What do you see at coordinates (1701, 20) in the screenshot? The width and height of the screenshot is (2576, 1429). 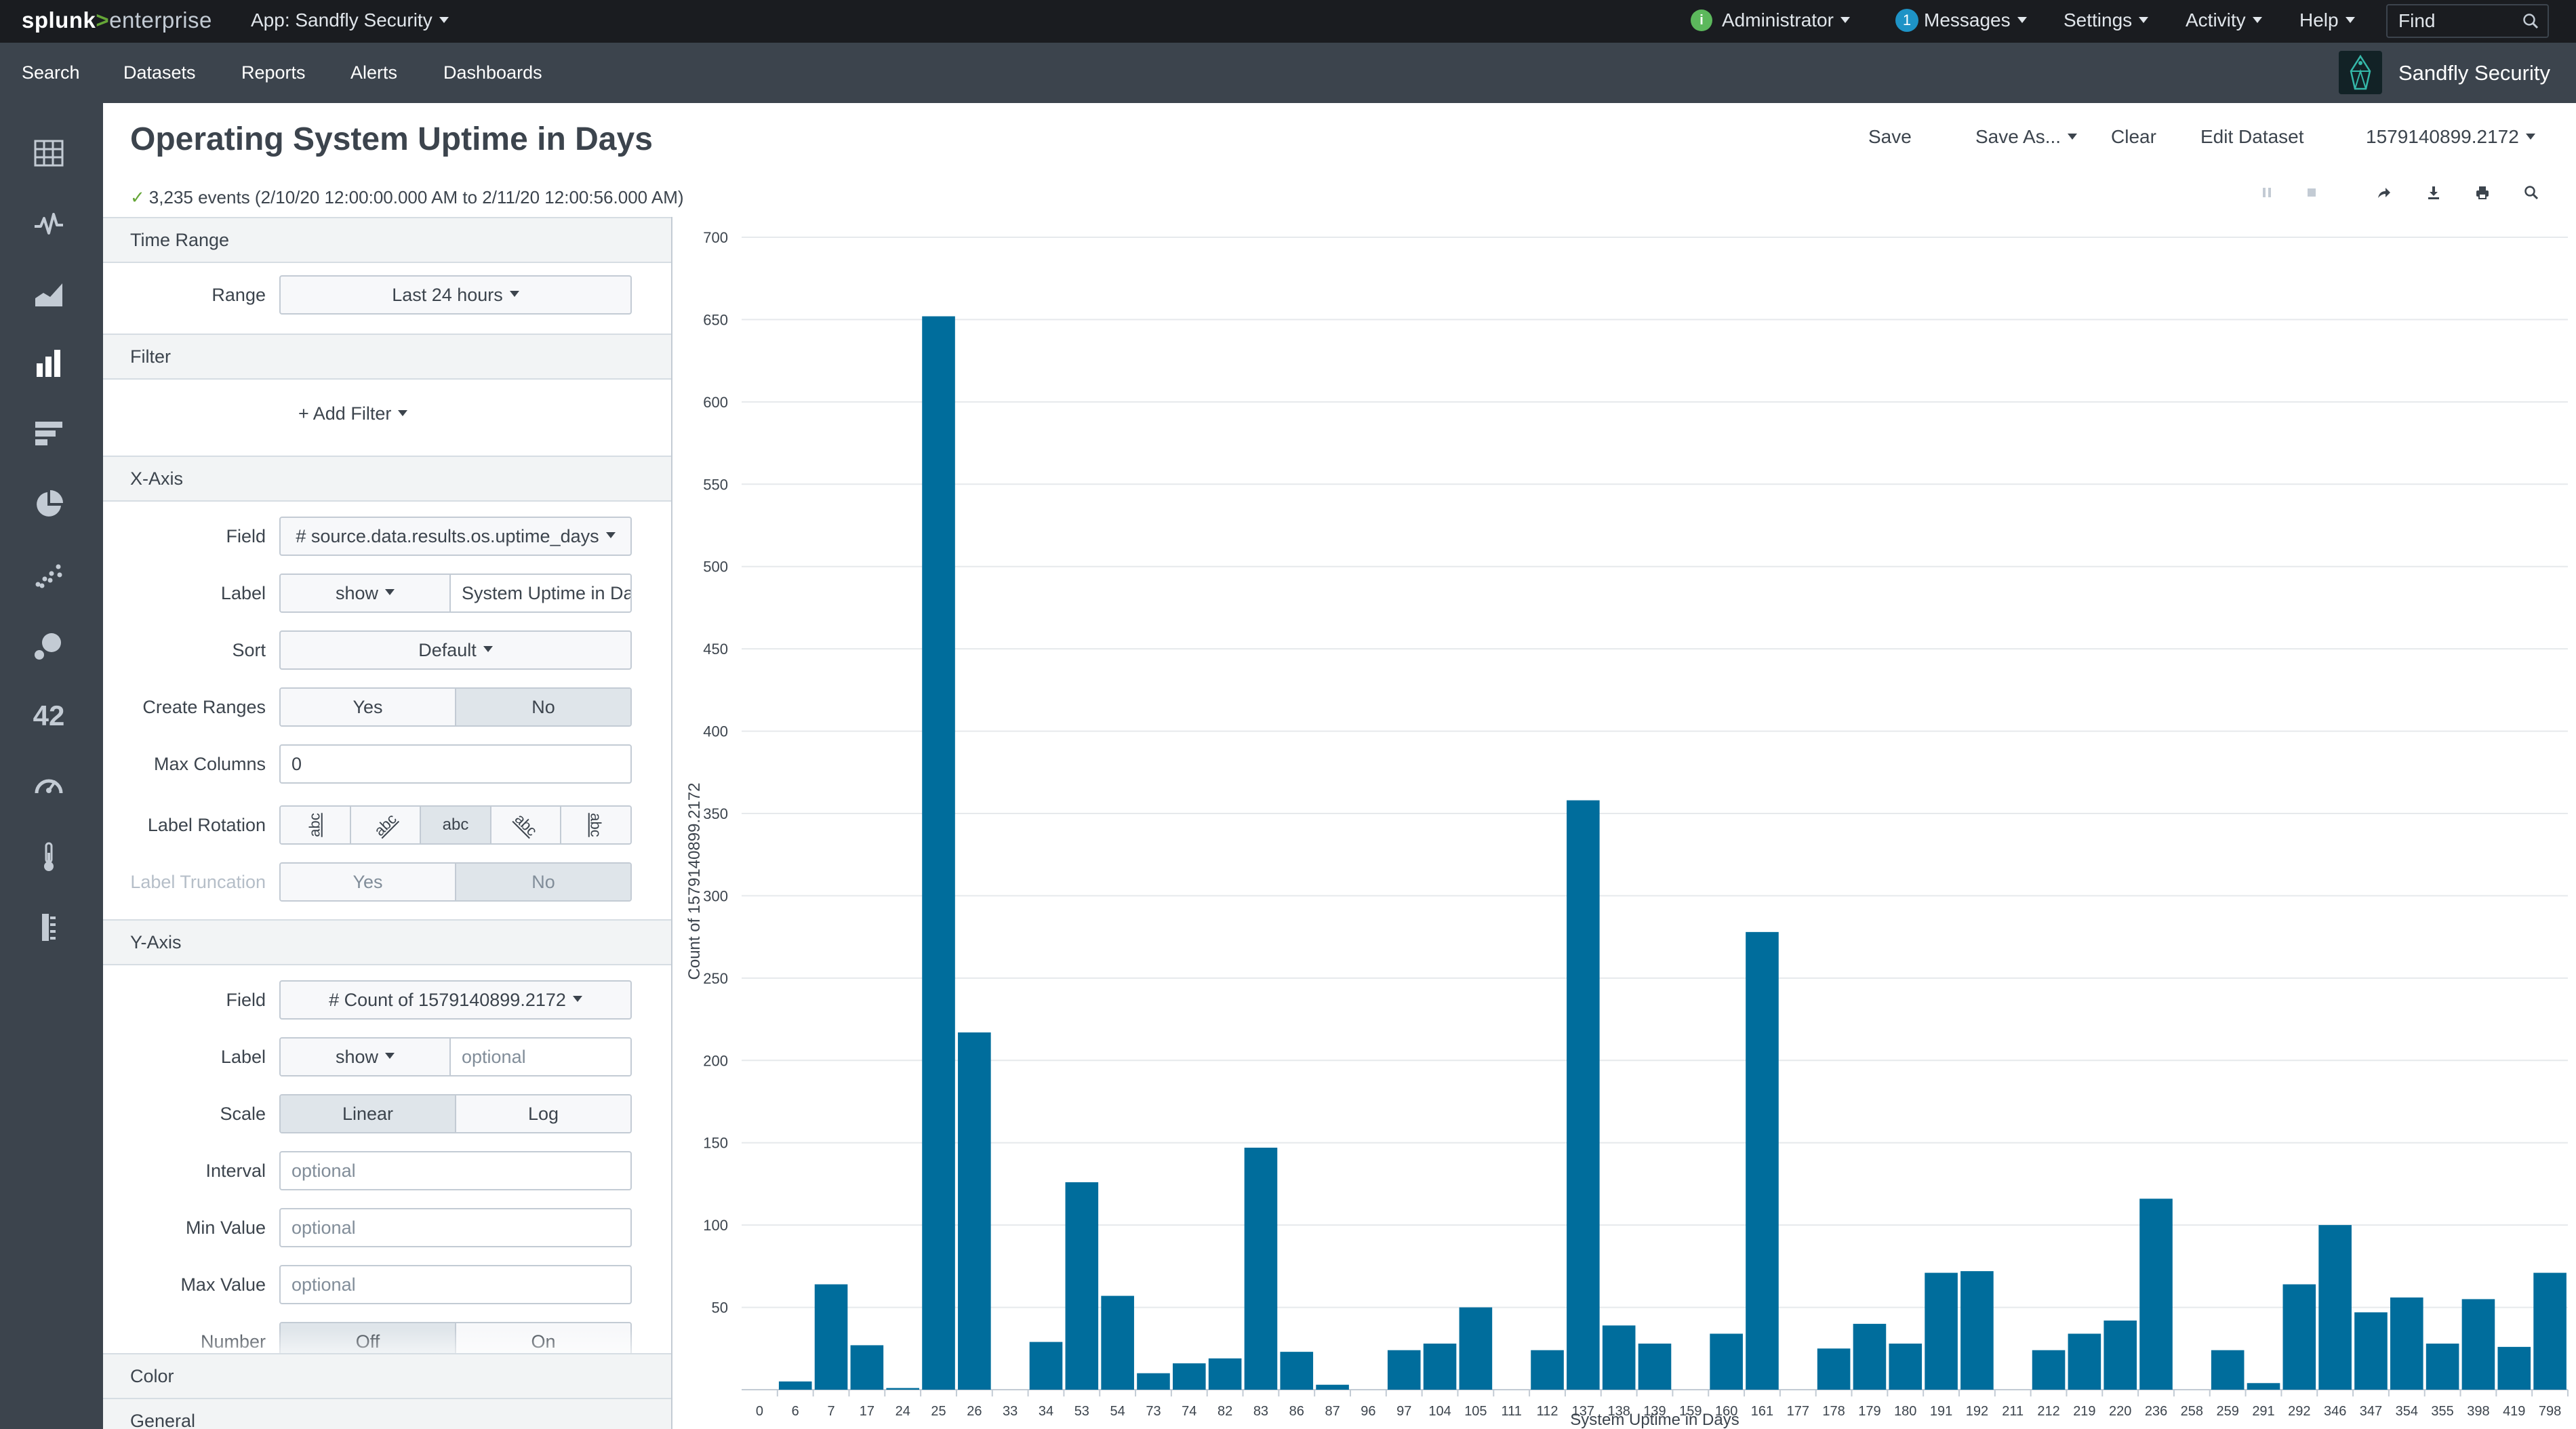 I see `info-circle-icon: i` at bounding box center [1701, 20].